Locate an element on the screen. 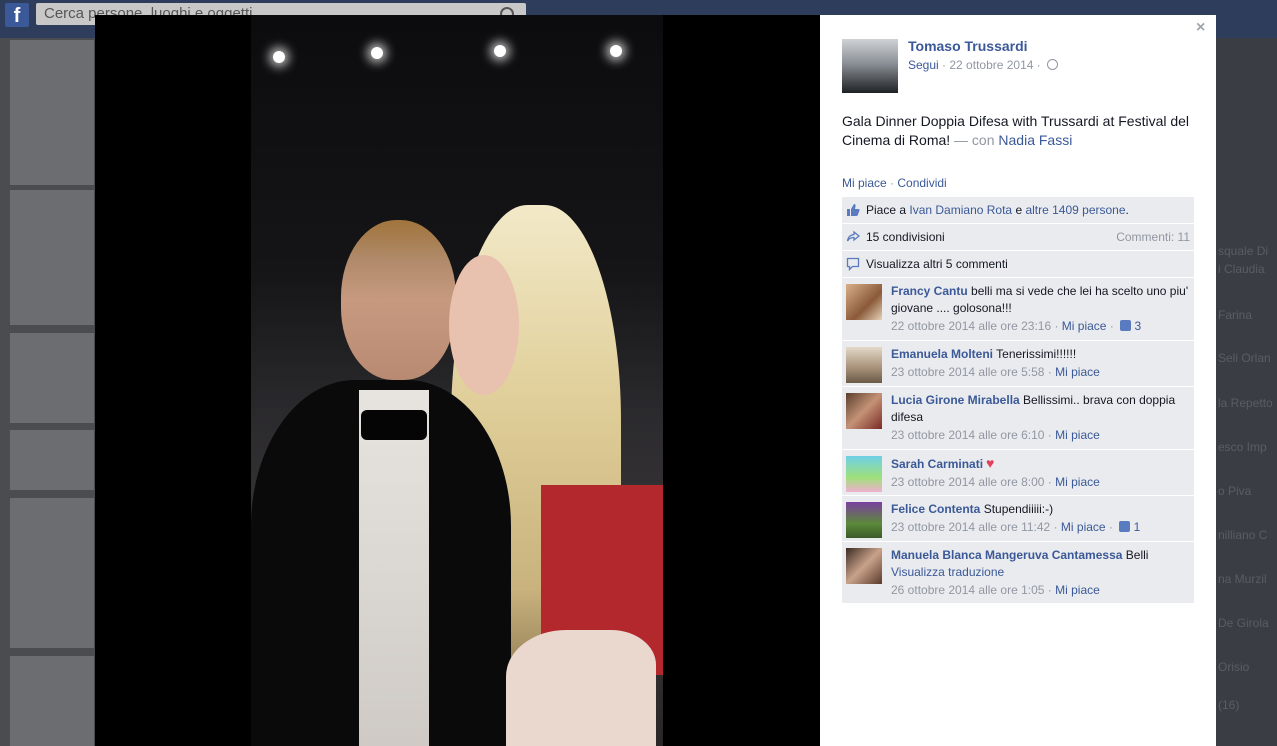  like-button: Mi piace is located at coordinates (864, 183).